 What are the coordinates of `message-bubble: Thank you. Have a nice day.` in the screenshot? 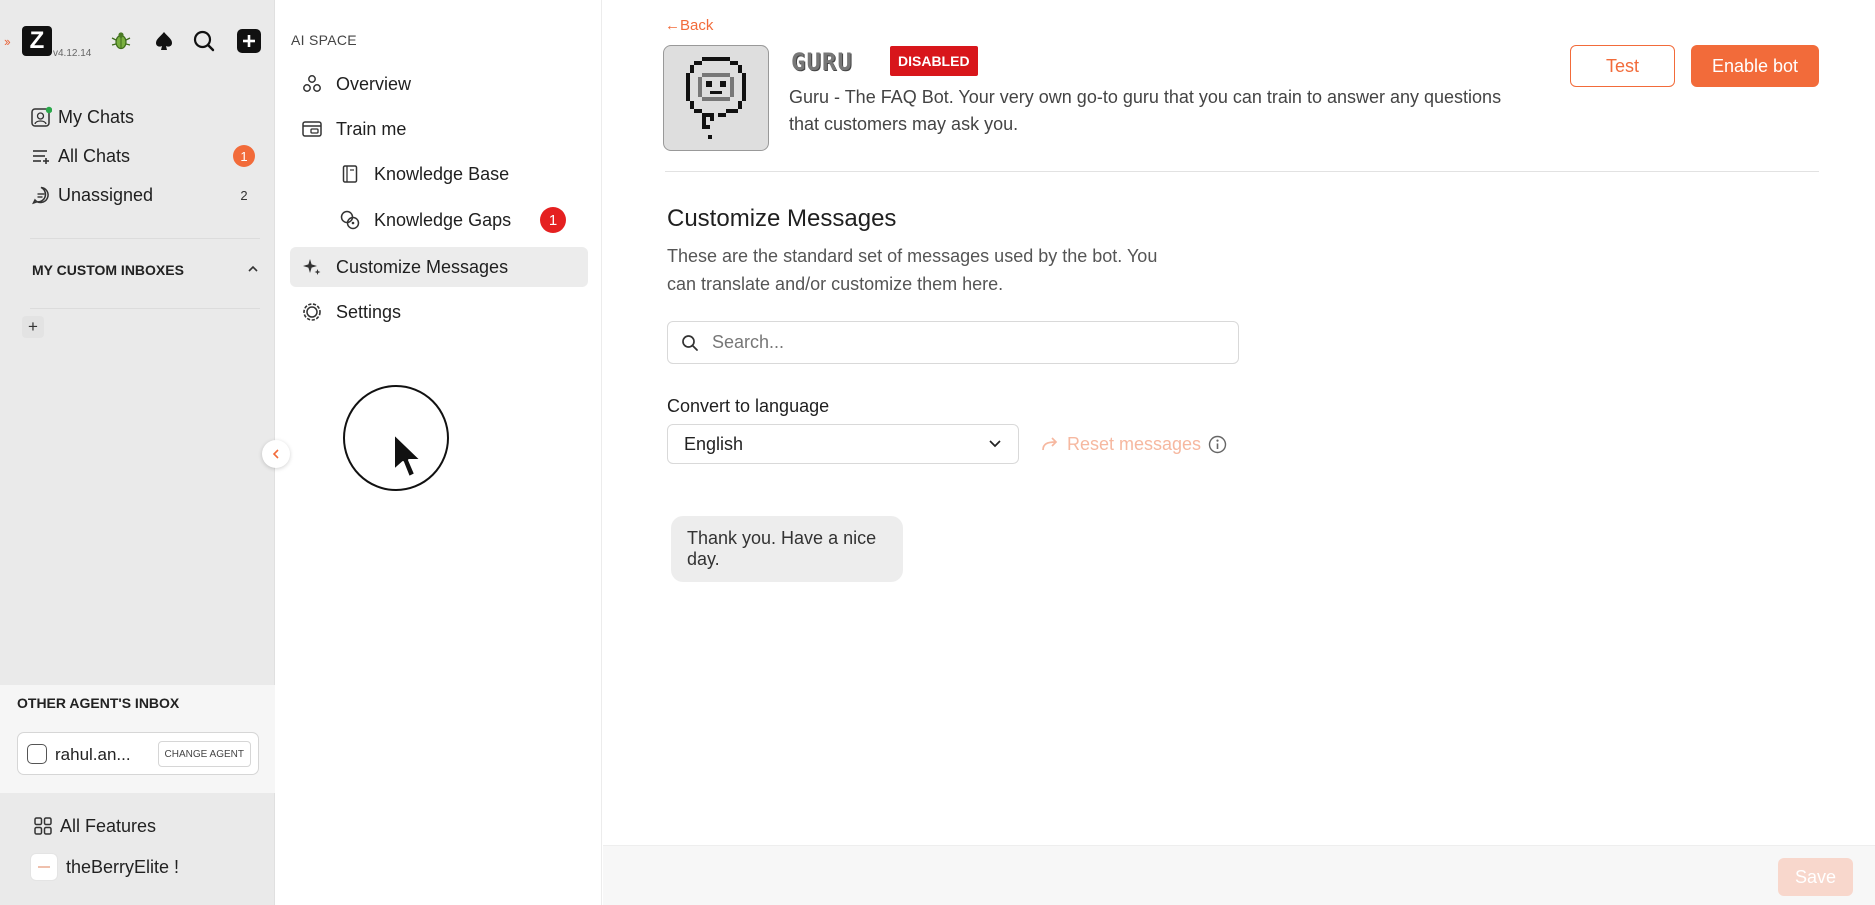 It's located at (787, 549).